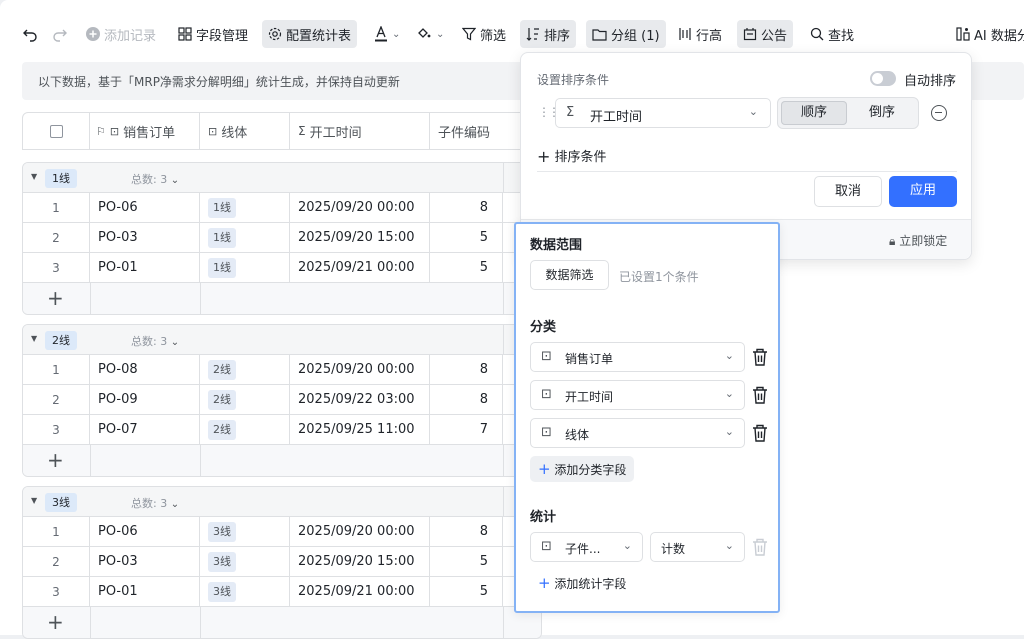 This screenshot has height=639, width=1024. Describe the element at coordinates (60, 34) in the screenshot. I see `redo-button` at that location.